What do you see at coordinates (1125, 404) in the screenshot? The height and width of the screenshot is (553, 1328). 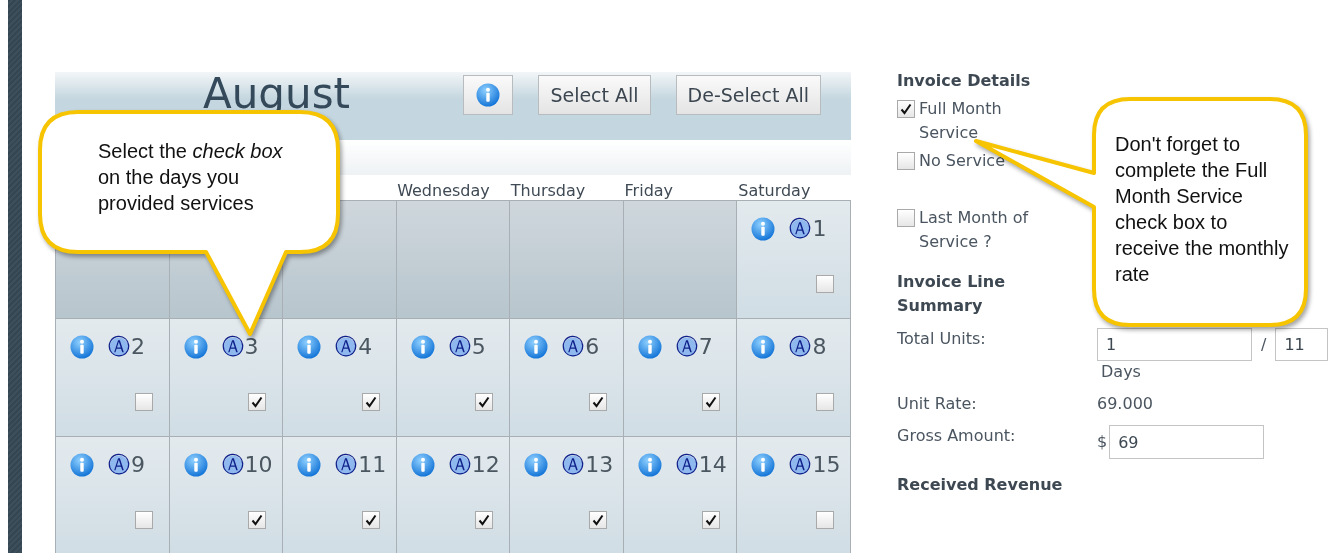 I see `field-value: 69.000` at bounding box center [1125, 404].